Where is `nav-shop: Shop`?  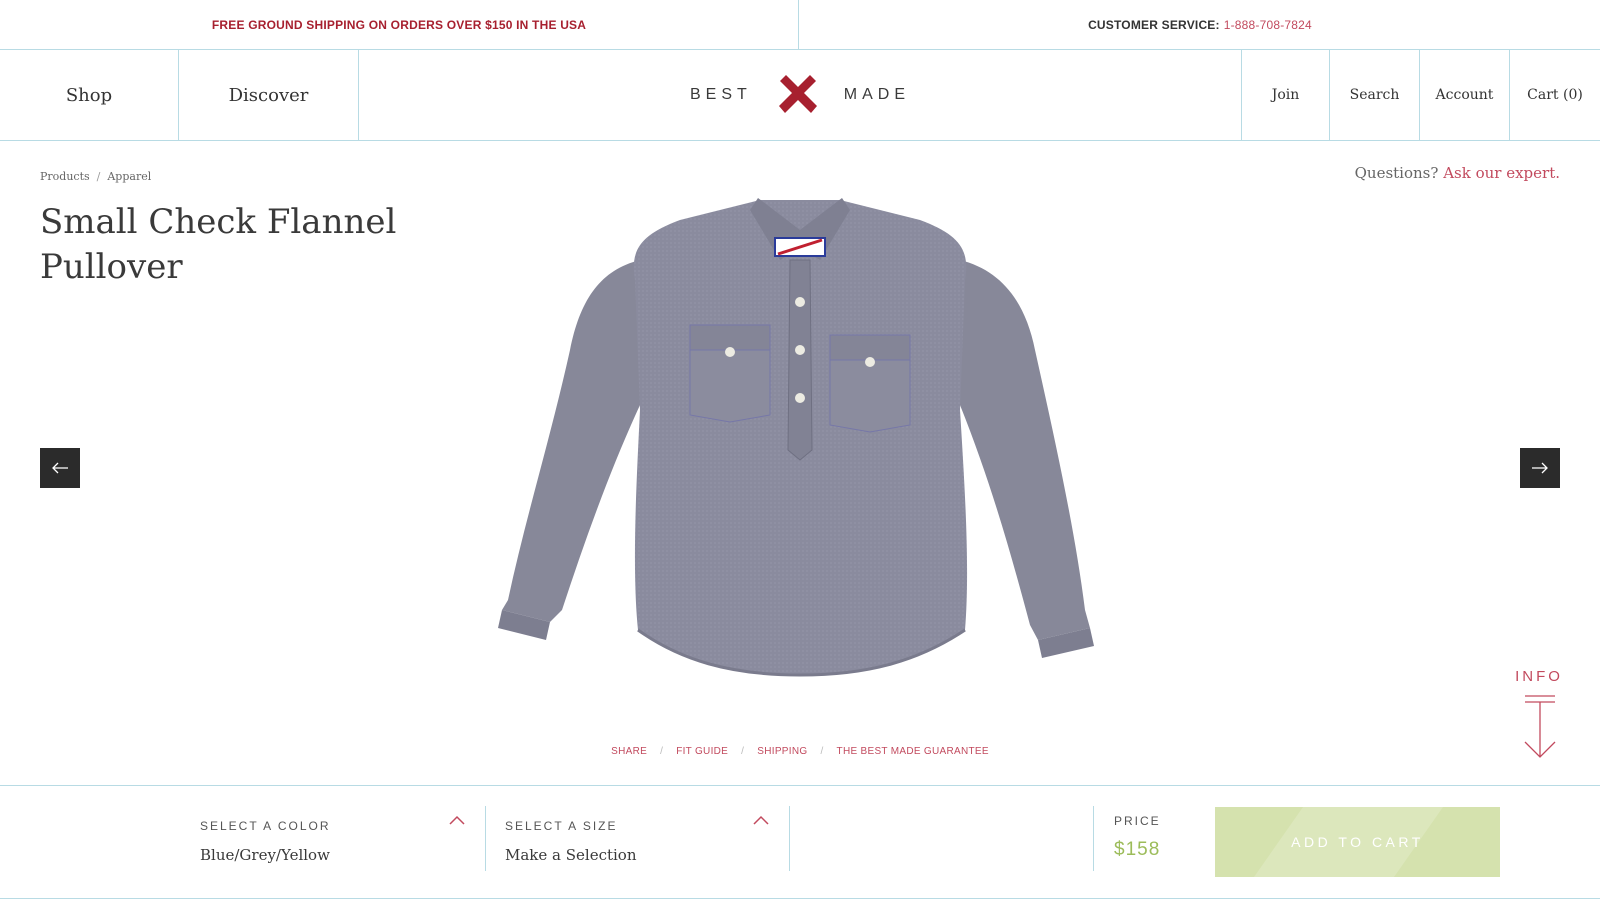
nav-shop: Shop is located at coordinates (89, 95).